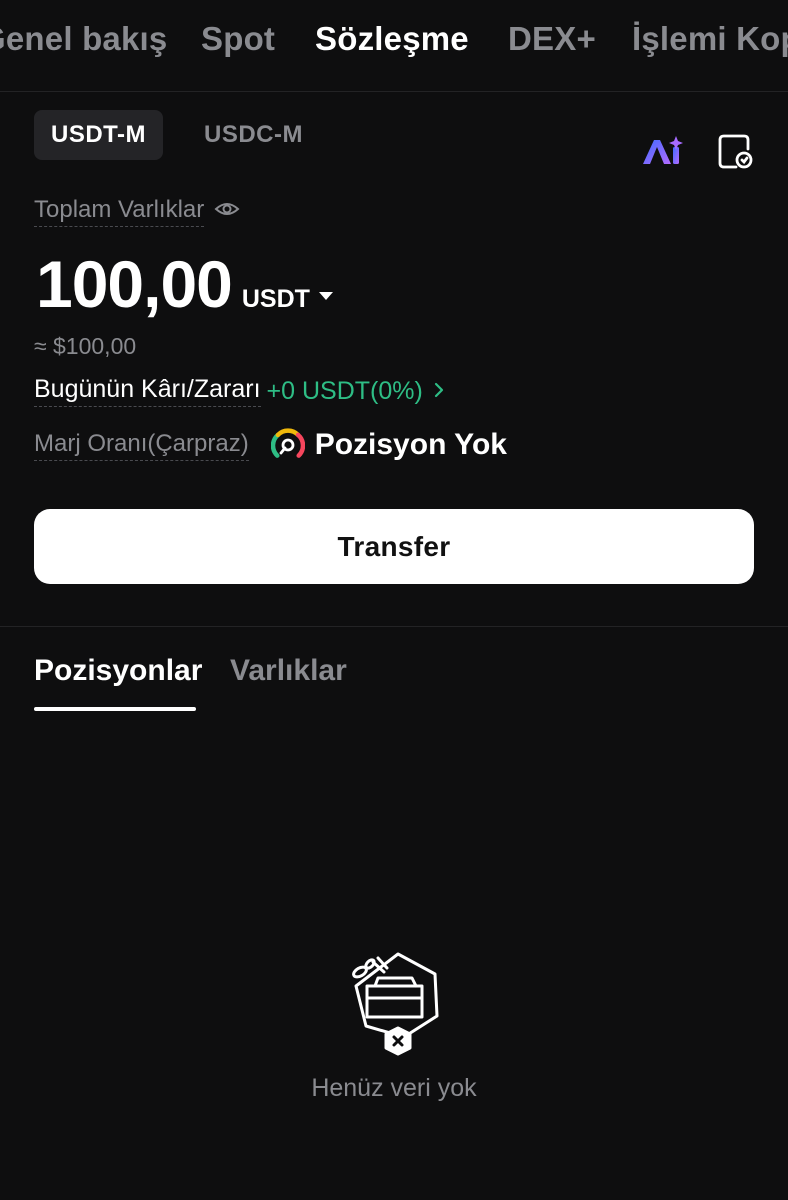 This screenshot has width=788, height=1200. Describe the element at coordinates (392, 39) in the screenshot. I see `nav-tab-contract: Sözleşme` at that location.